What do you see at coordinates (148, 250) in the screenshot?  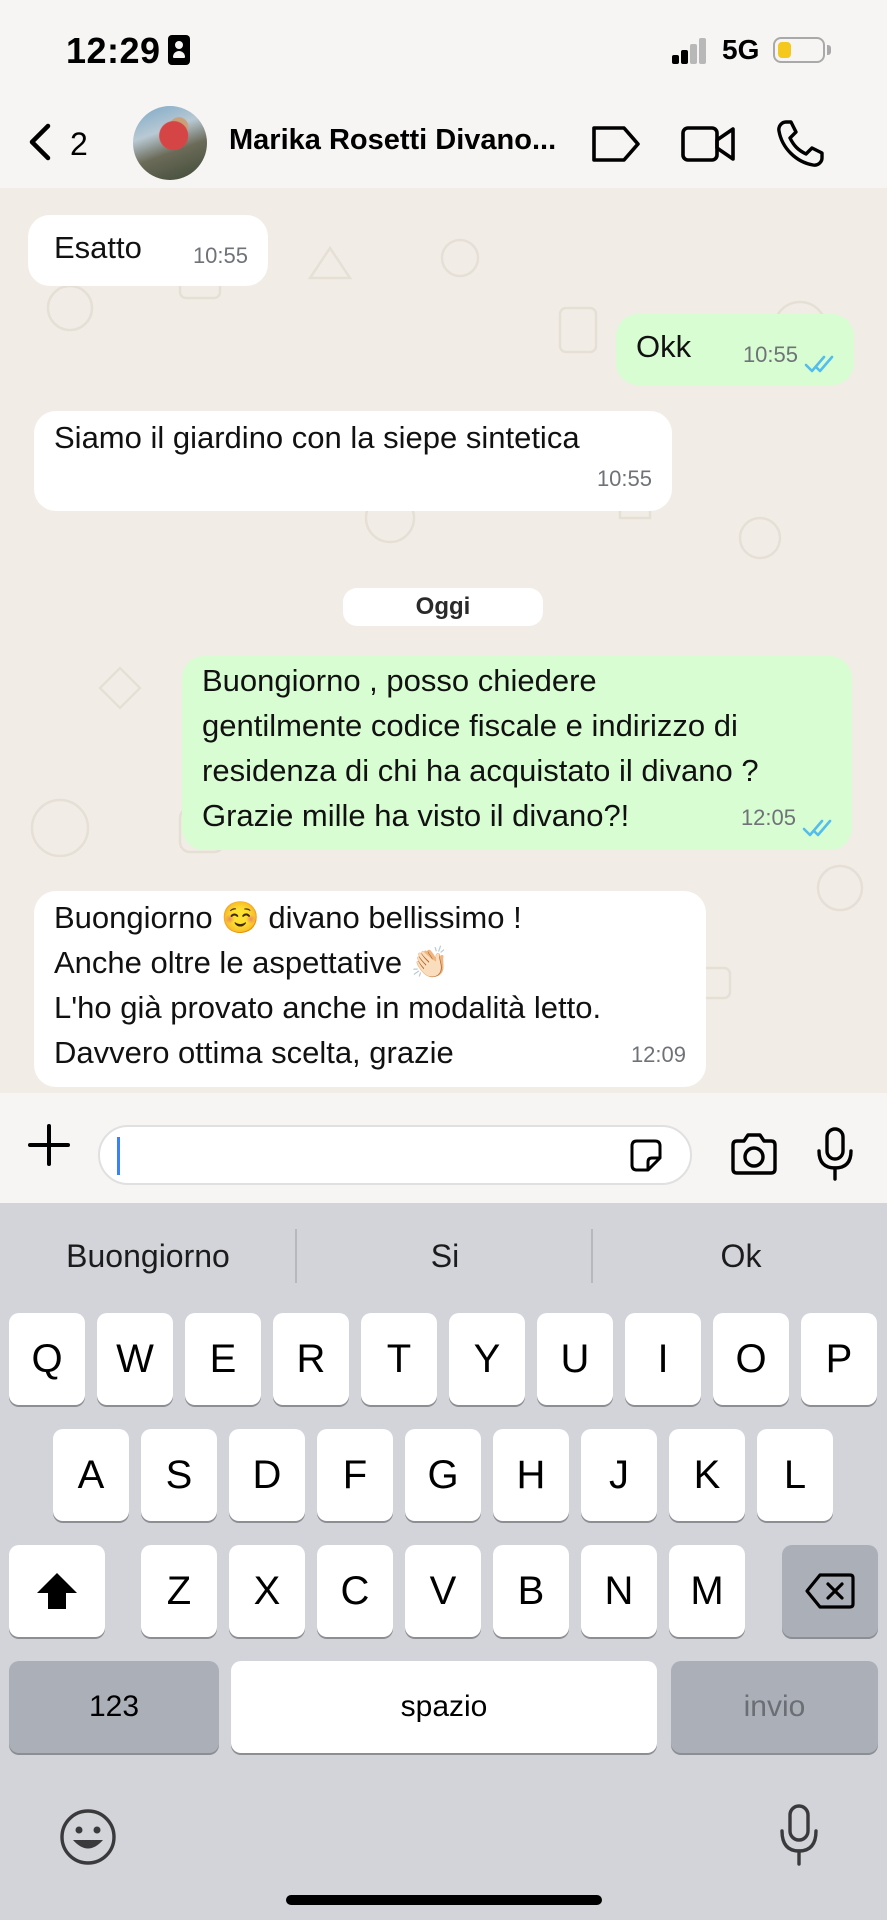 I see `message-incoming: Esatto 10:55` at bounding box center [148, 250].